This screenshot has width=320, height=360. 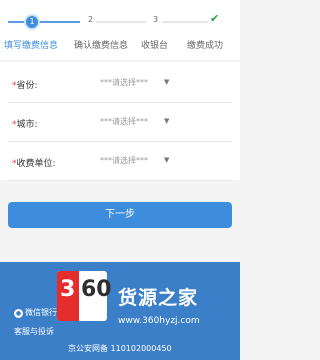 I want to click on city-label: *城市:, so click(x=25, y=125).